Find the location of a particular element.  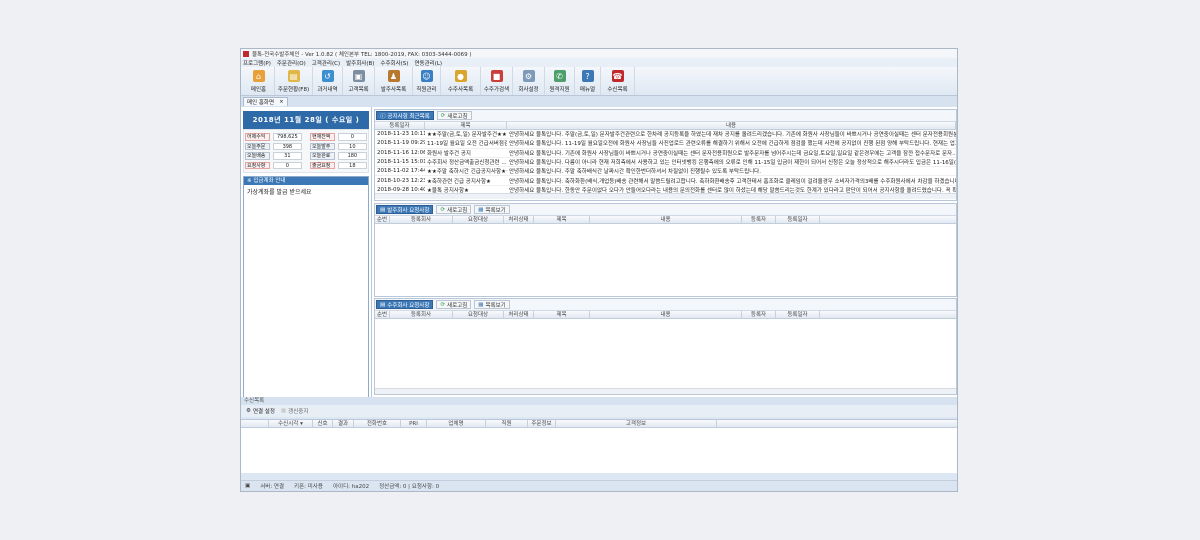

notice-refresh-button: ⟳ 새로고침 is located at coordinates (454, 115).